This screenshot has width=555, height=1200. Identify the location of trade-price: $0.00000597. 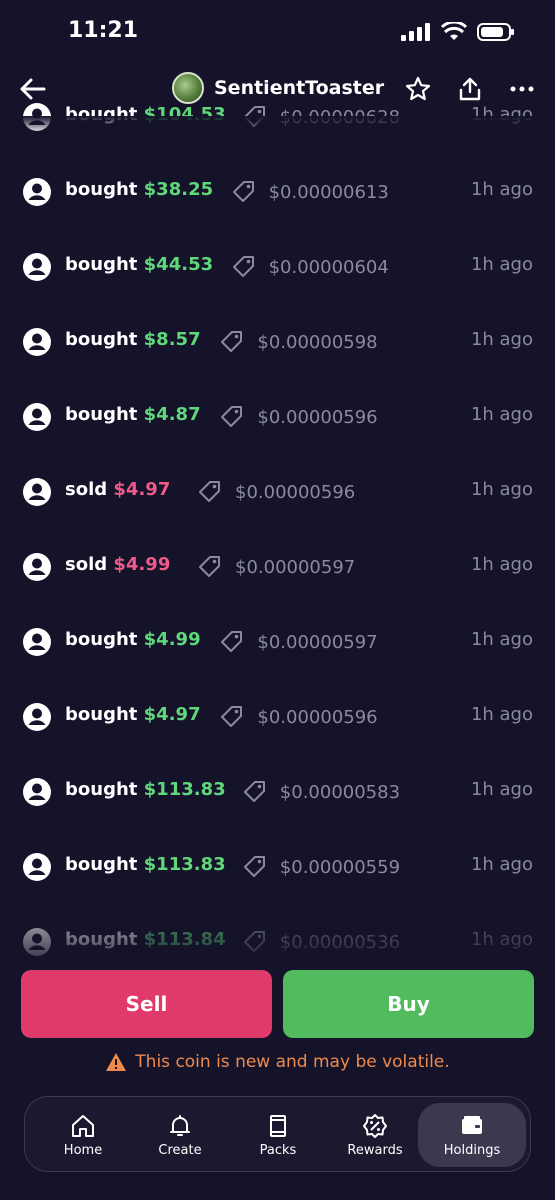
(276, 567).